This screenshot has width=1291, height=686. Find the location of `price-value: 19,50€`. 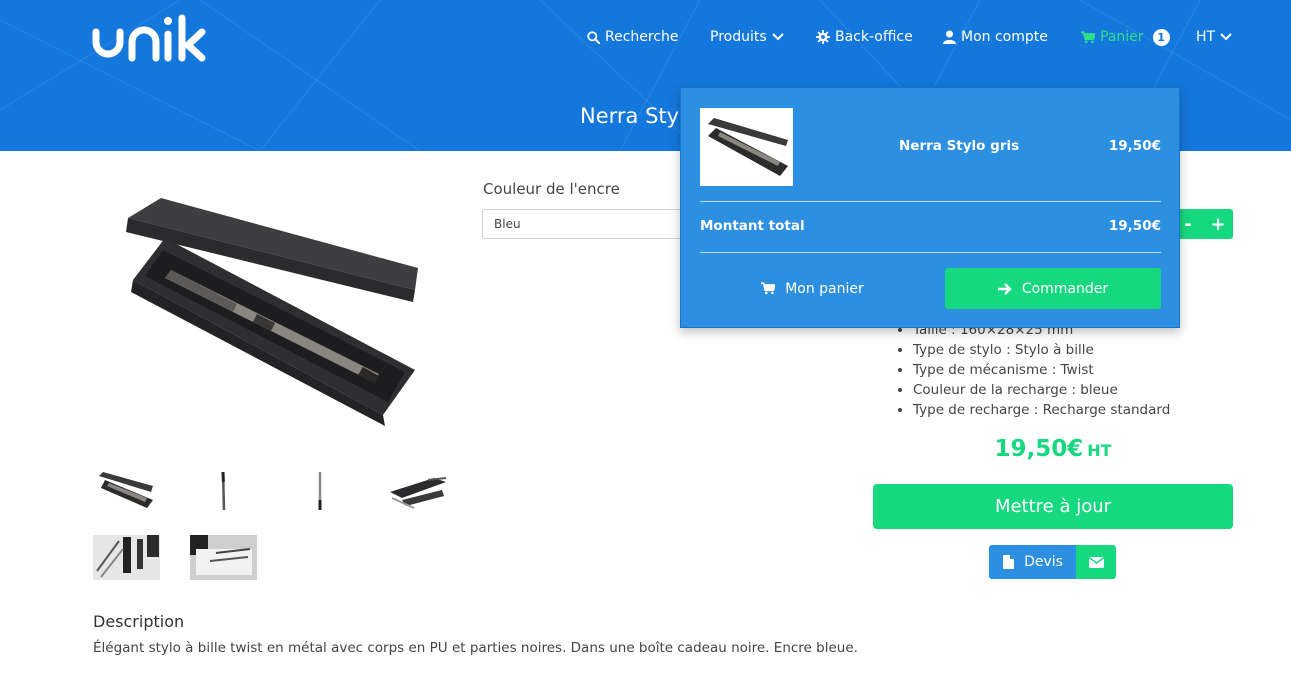

price-value: 19,50€ is located at coordinates (1039, 449).